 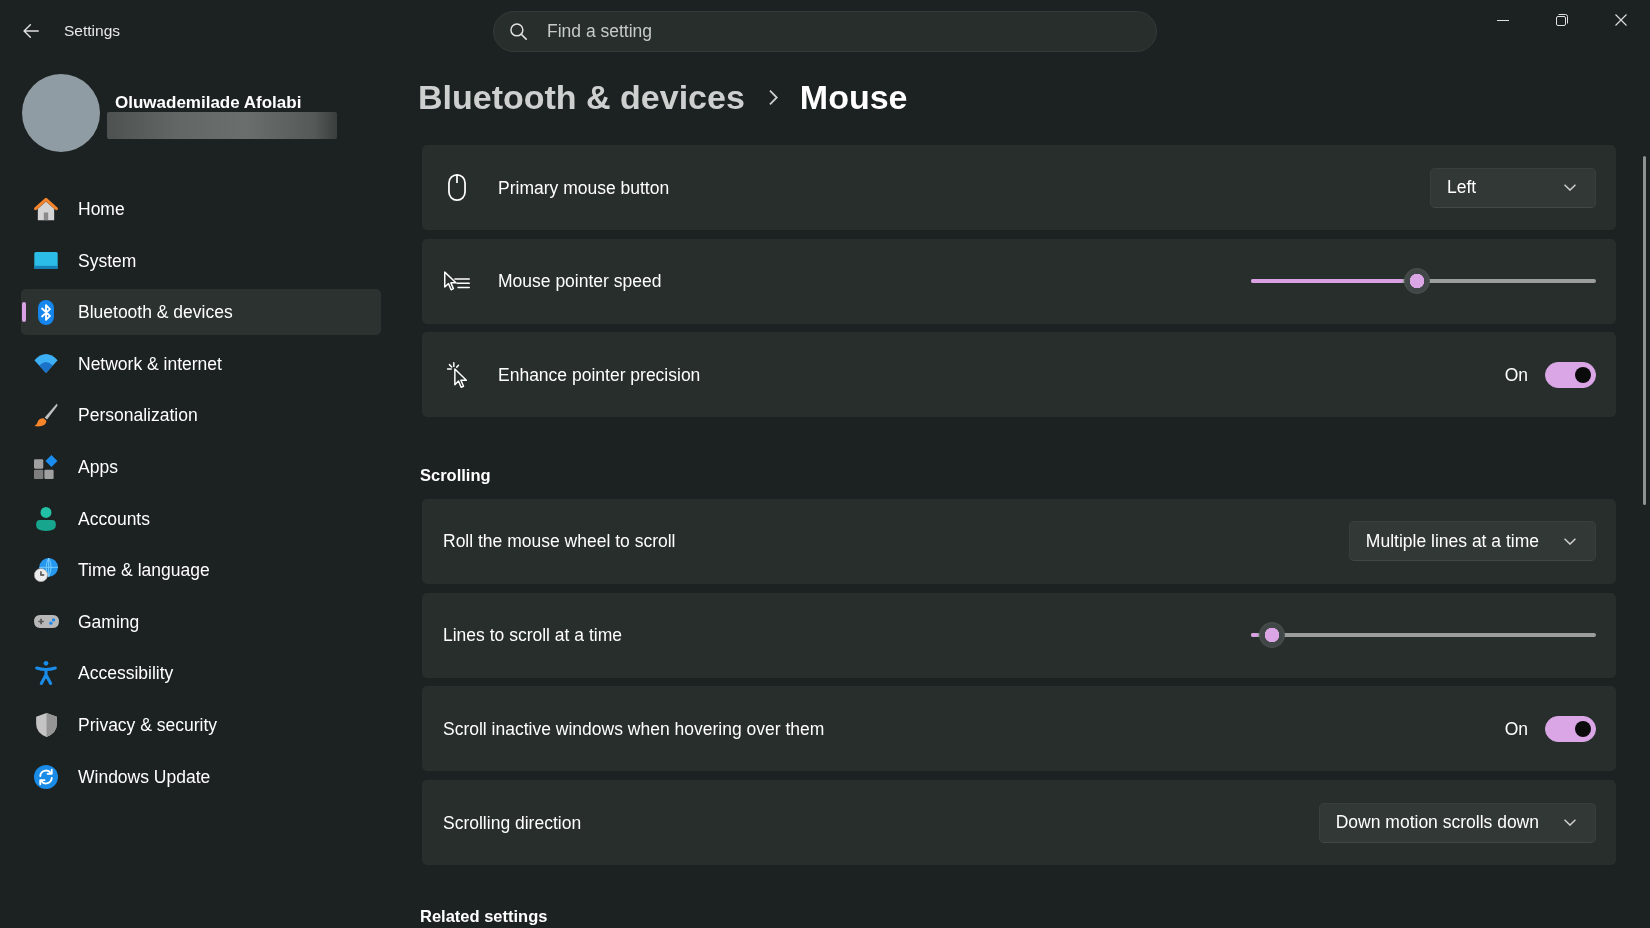 I want to click on minimize-icon, so click(x=1502, y=20).